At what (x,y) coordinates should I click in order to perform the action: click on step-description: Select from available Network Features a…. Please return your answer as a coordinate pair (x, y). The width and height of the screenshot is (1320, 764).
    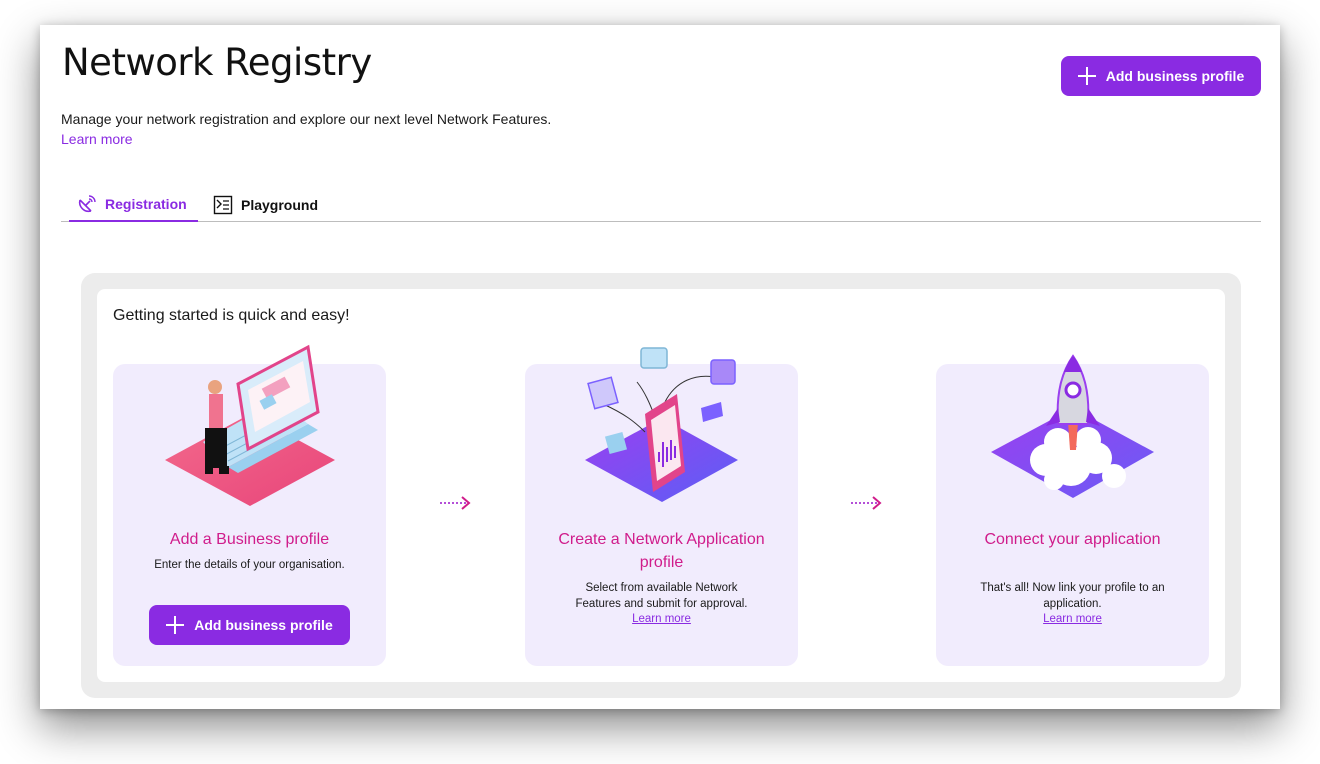
    Looking at the image, I should click on (661, 596).